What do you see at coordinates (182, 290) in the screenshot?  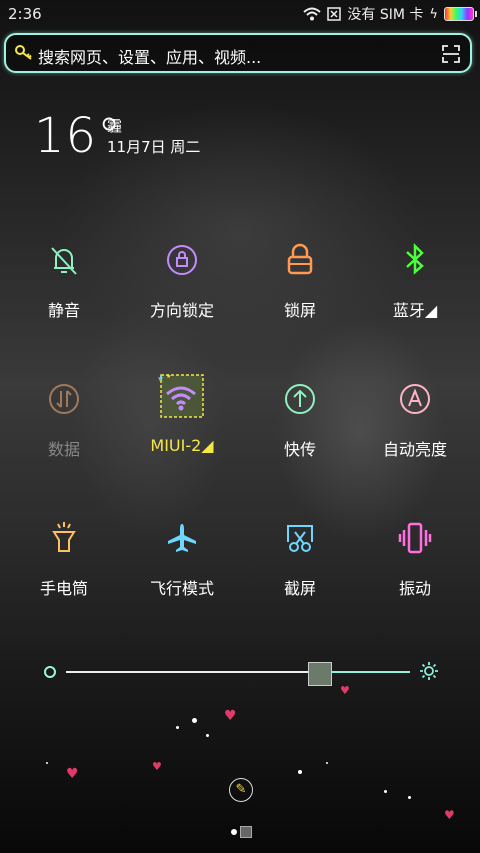 I see `tile-rotation-lock: 方向锁定` at bounding box center [182, 290].